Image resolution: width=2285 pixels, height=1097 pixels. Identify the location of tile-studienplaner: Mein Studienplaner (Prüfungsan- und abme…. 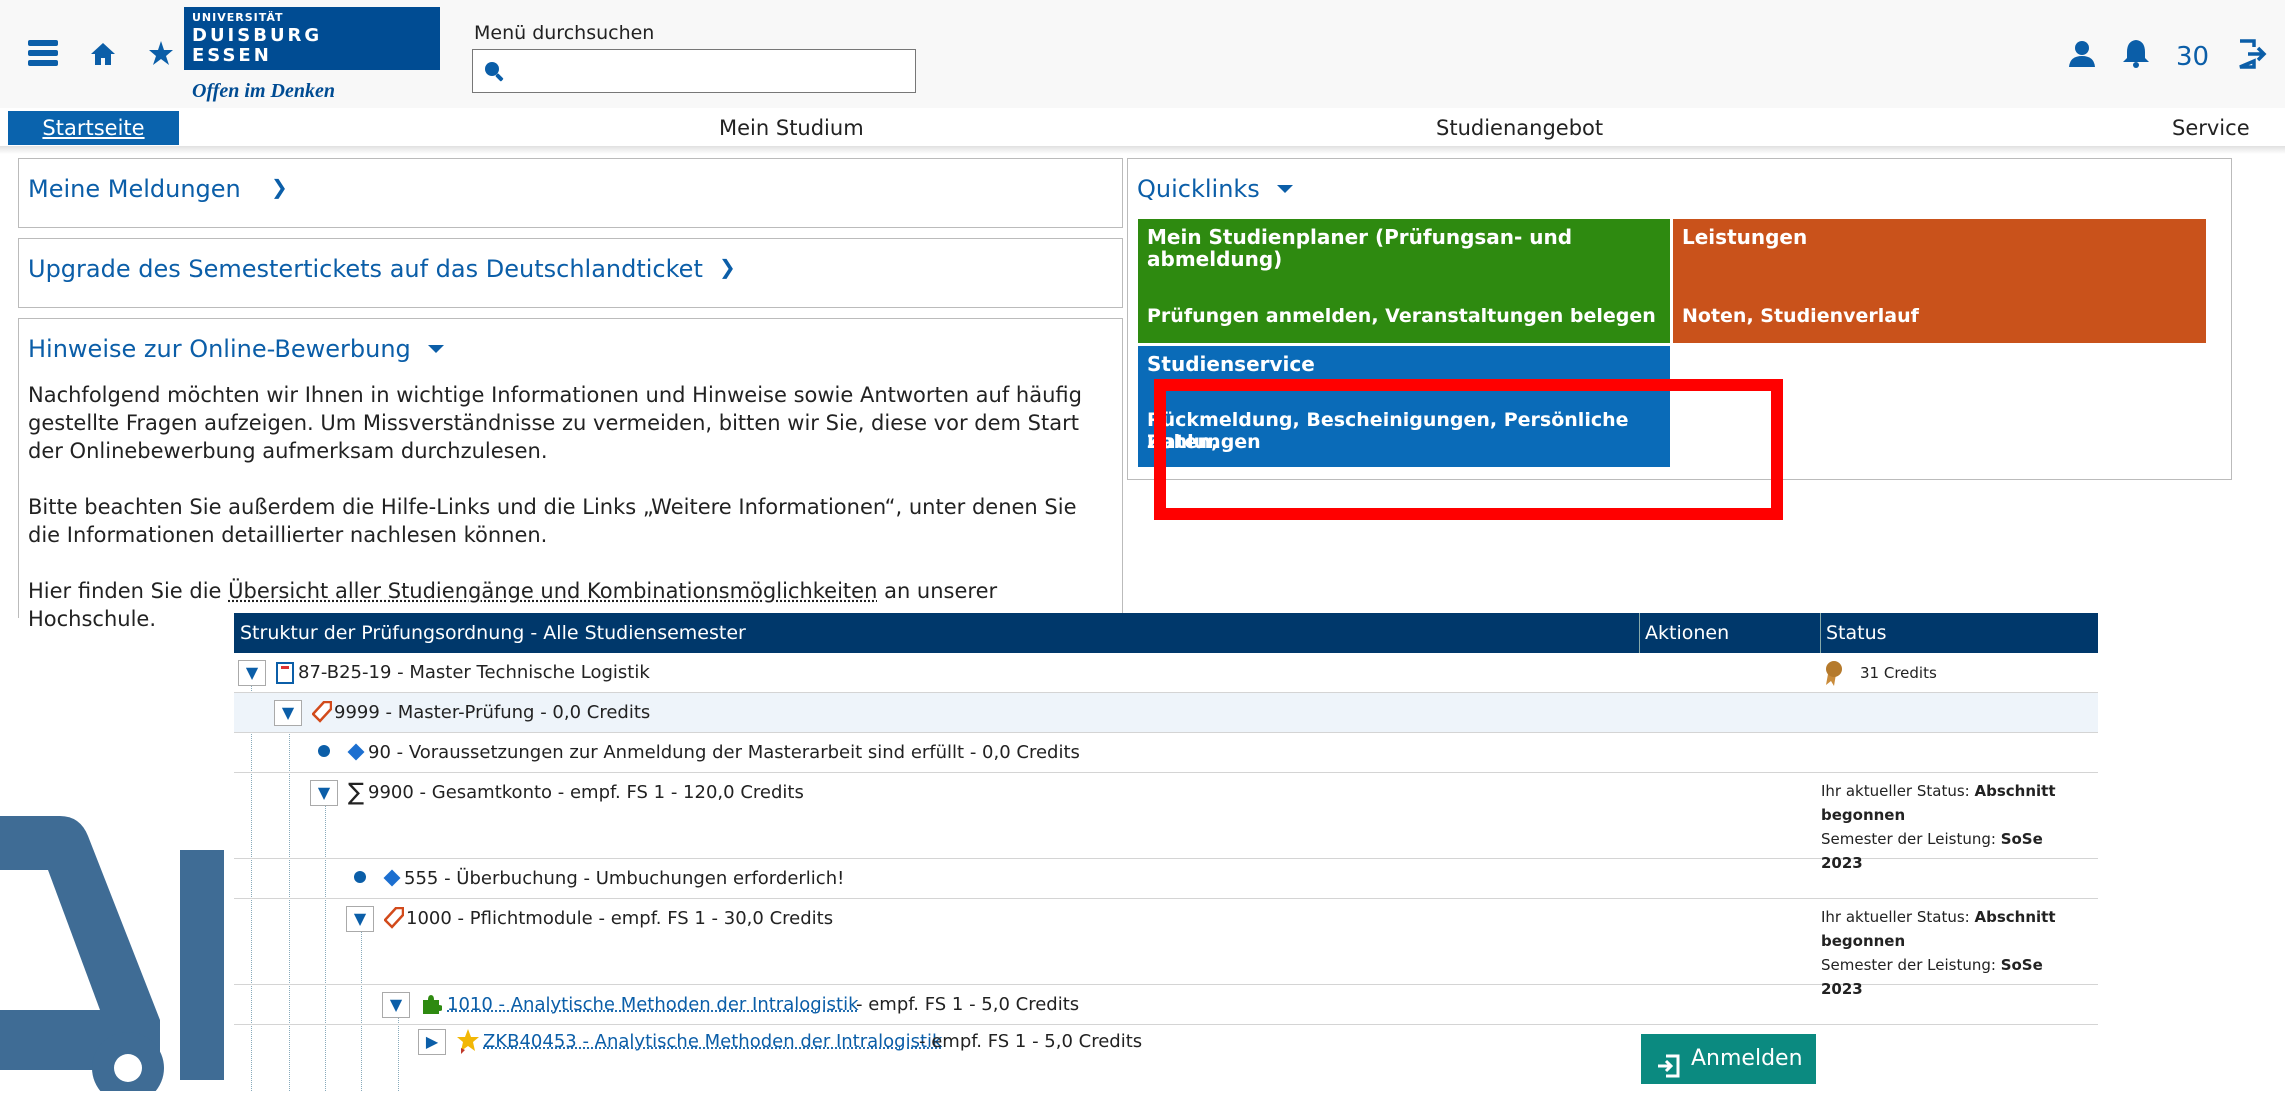
(1404, 281).